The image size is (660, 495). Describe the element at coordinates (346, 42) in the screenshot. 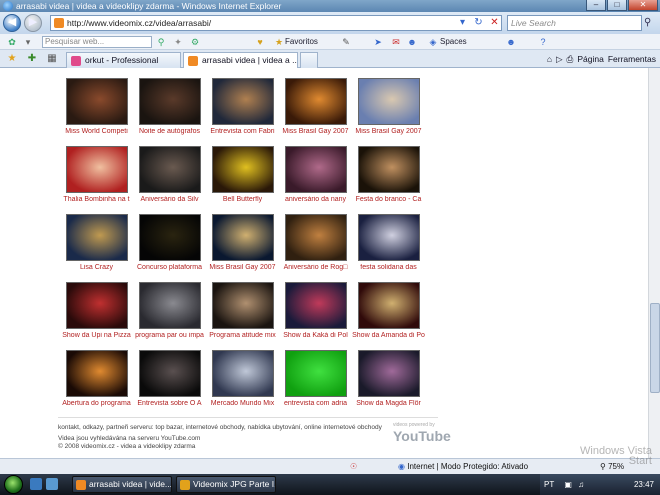

I see `pencil-icon: ✎` at that location.